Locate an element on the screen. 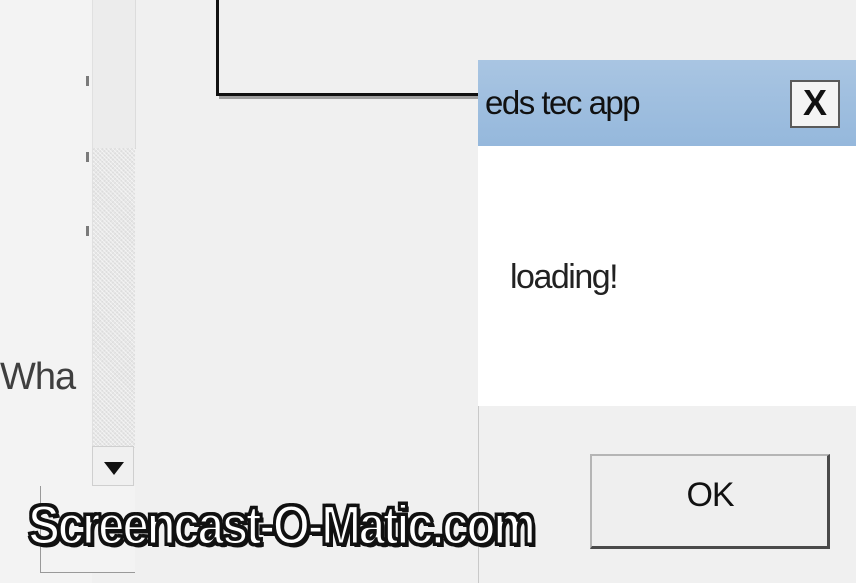 The height and width of the screenshot is (583, 856). frame-shadow is located at coordinates (349, 97).